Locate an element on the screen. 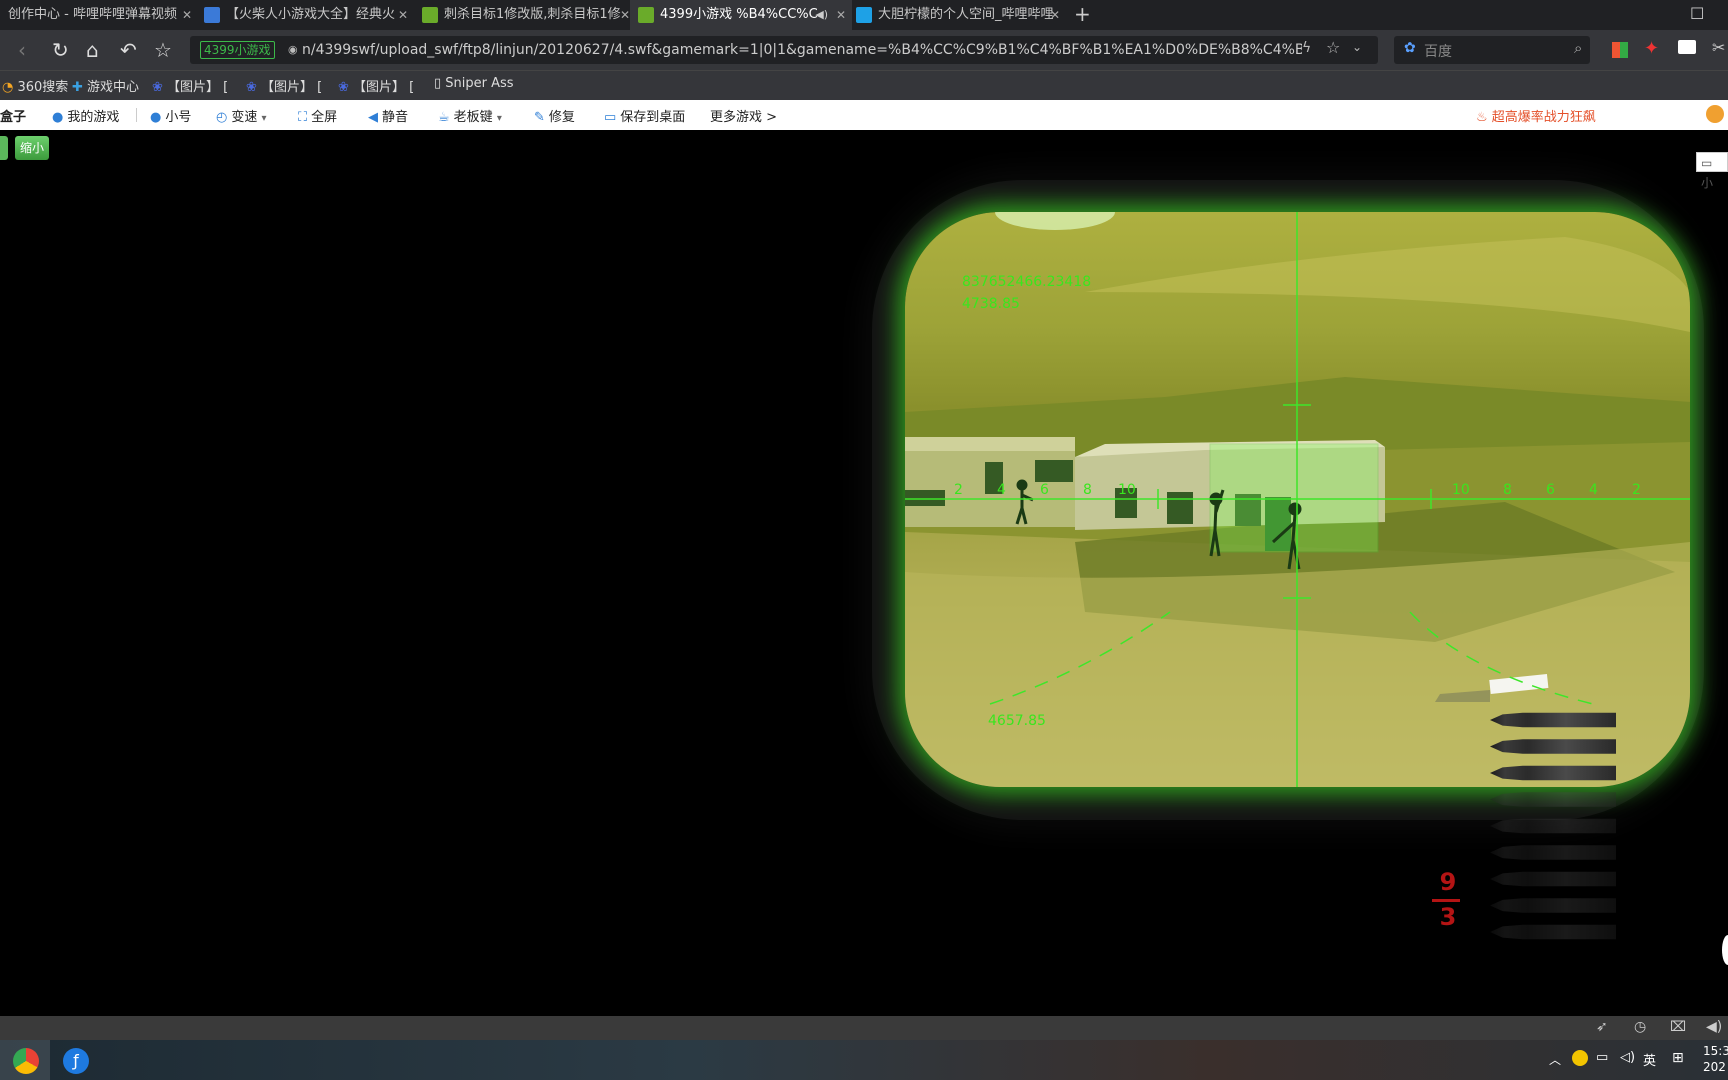 Image resolution: width=1728 pixels, height=1080 pixels. rocket-icon: ➶ is located at coordinates (1602, 1027).